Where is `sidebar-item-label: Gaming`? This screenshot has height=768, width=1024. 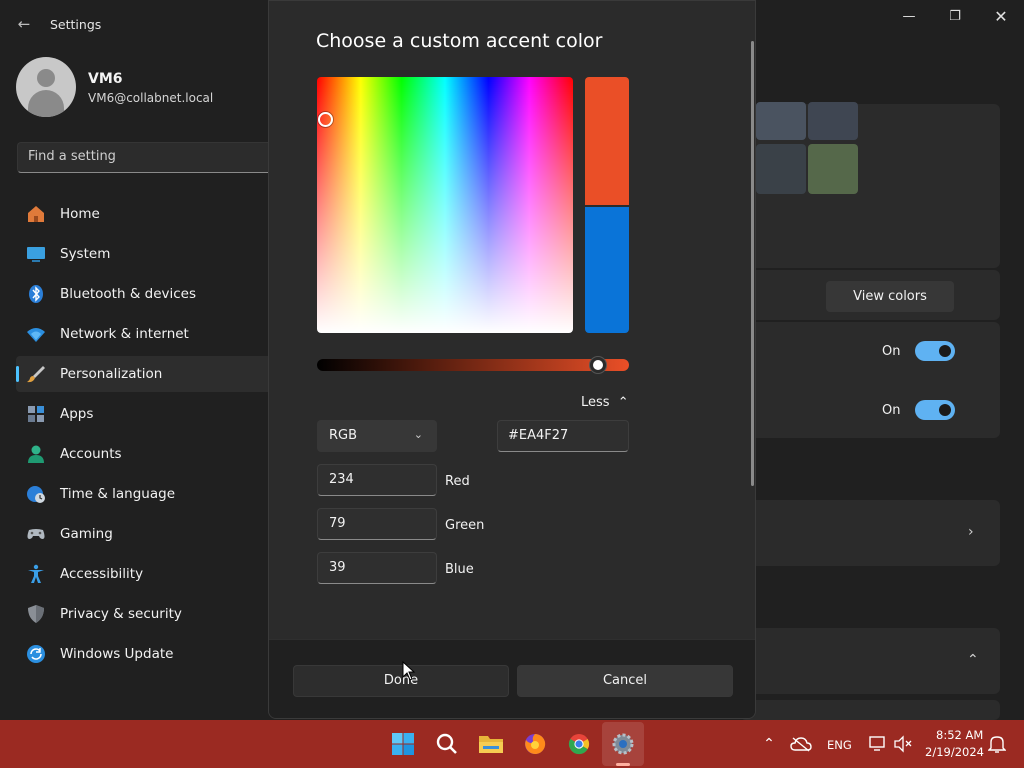
sidebar-item-label: Gaming is located at coordinates (86, 534).